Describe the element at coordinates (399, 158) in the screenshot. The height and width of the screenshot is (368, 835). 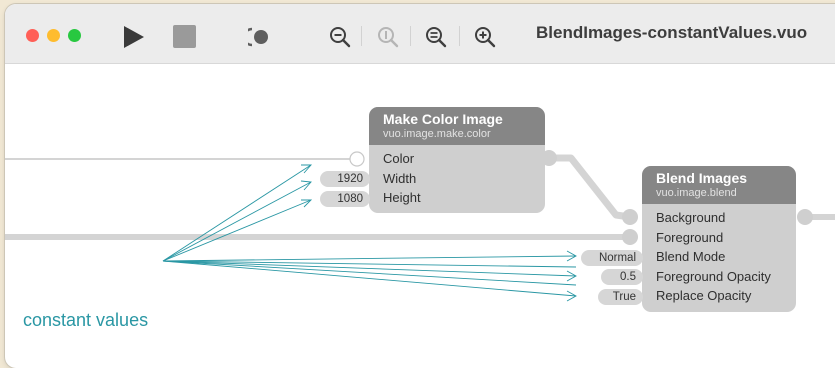
I see `port-label-color: Color` at that location.